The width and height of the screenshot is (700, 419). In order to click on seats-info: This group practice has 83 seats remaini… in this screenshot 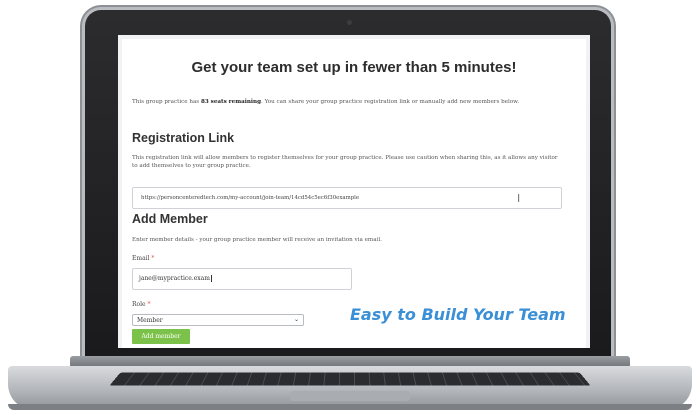, I will do `click(326, 102)`.